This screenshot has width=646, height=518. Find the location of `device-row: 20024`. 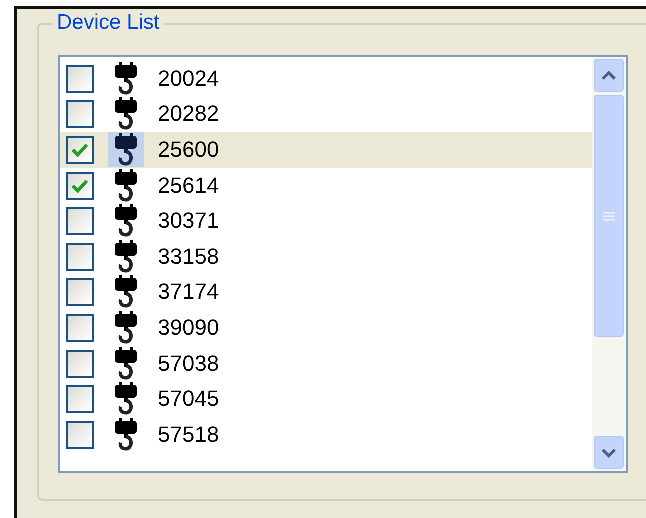

device-row: 20024 is located at coordinates (326, 79).